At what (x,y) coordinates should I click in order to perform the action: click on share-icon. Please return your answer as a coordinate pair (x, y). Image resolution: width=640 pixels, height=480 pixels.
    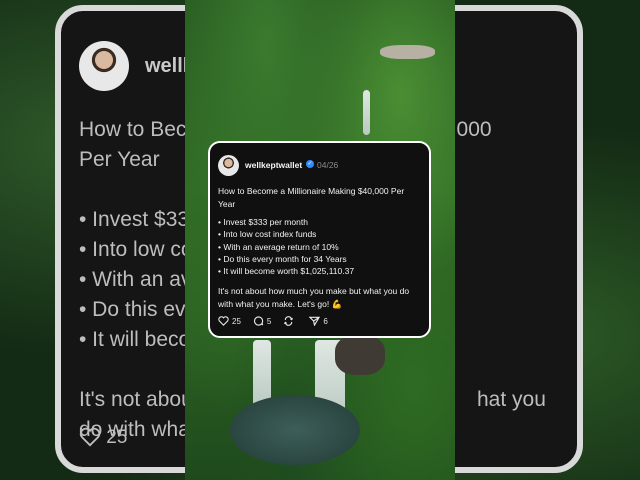
    Looking at the image, I should click on (315, 321).